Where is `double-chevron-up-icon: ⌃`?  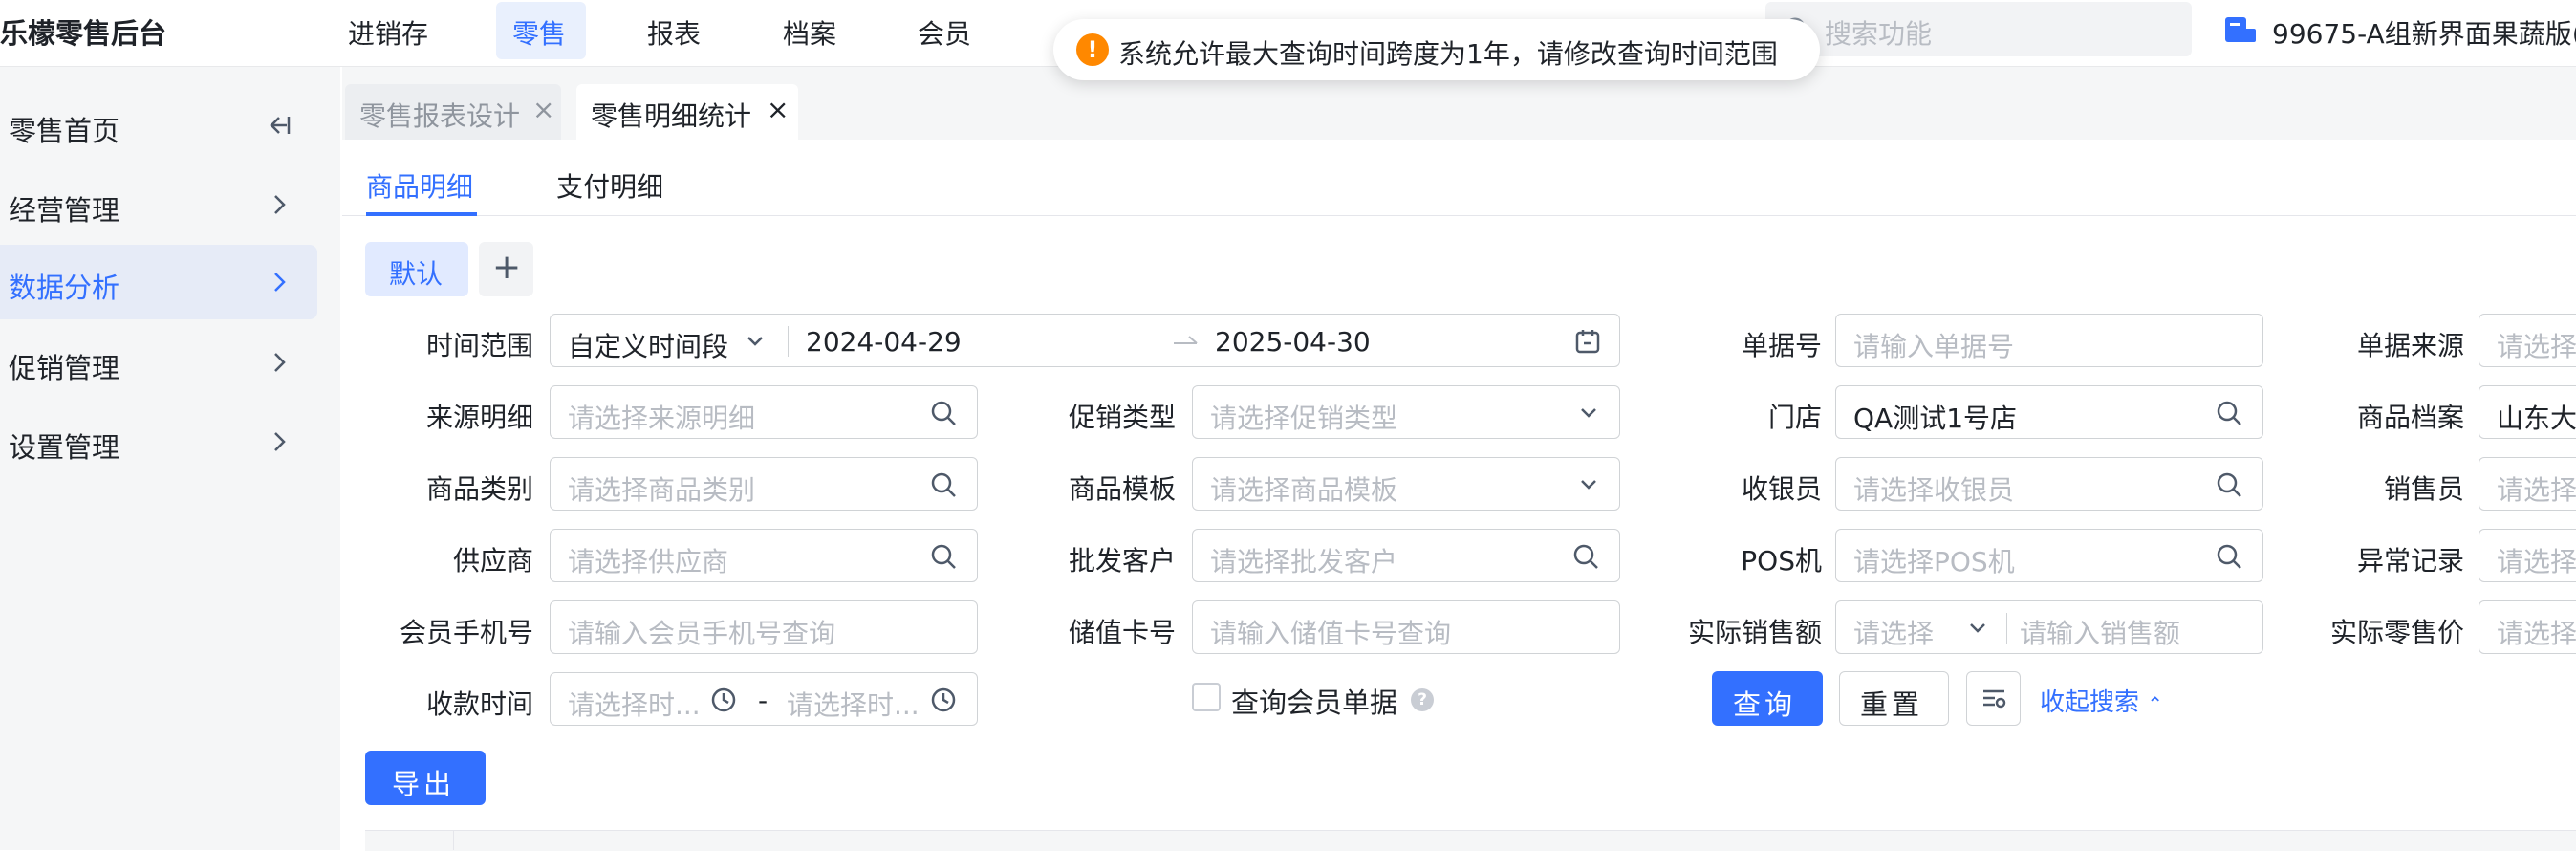 double-chevron-up-icon: ⌃ is located at coordinates (2155, 704).